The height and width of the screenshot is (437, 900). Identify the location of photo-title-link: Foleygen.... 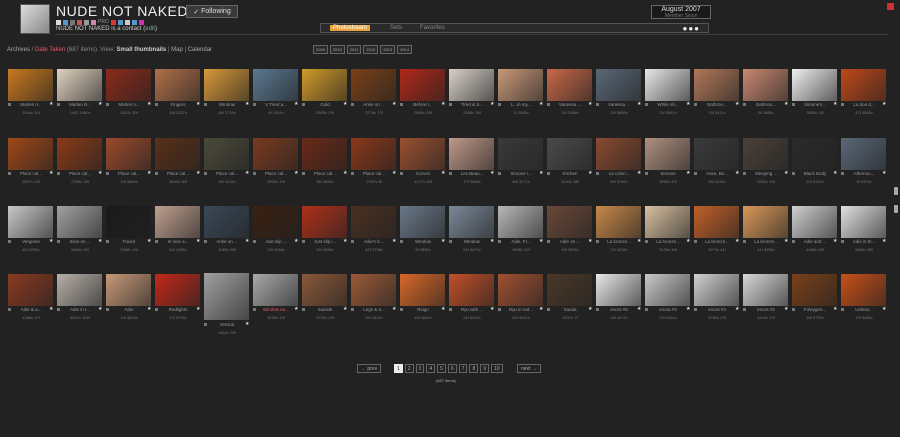
(815, 309).